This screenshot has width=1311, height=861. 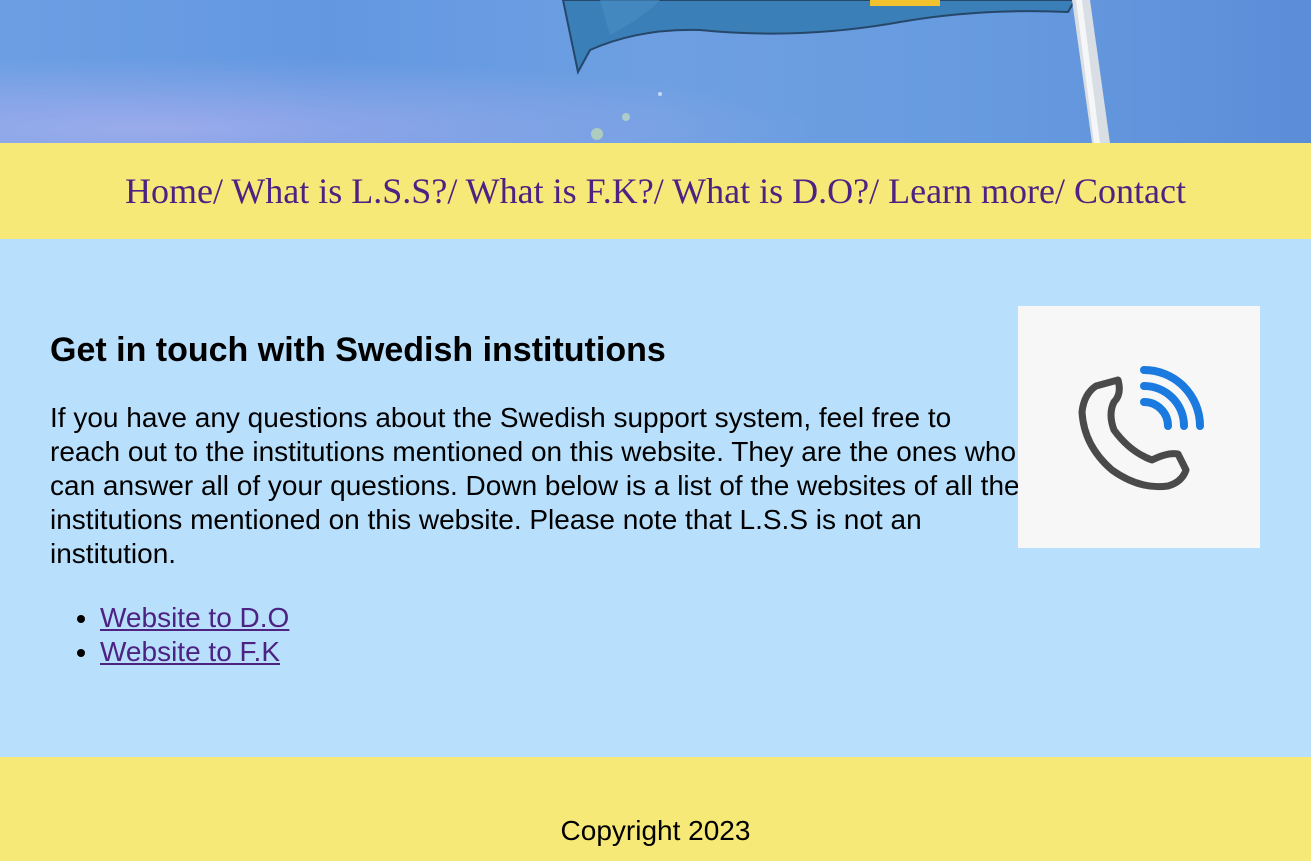 I want to click on page-footer: Copyright 2023, so click(x=655, y=809).